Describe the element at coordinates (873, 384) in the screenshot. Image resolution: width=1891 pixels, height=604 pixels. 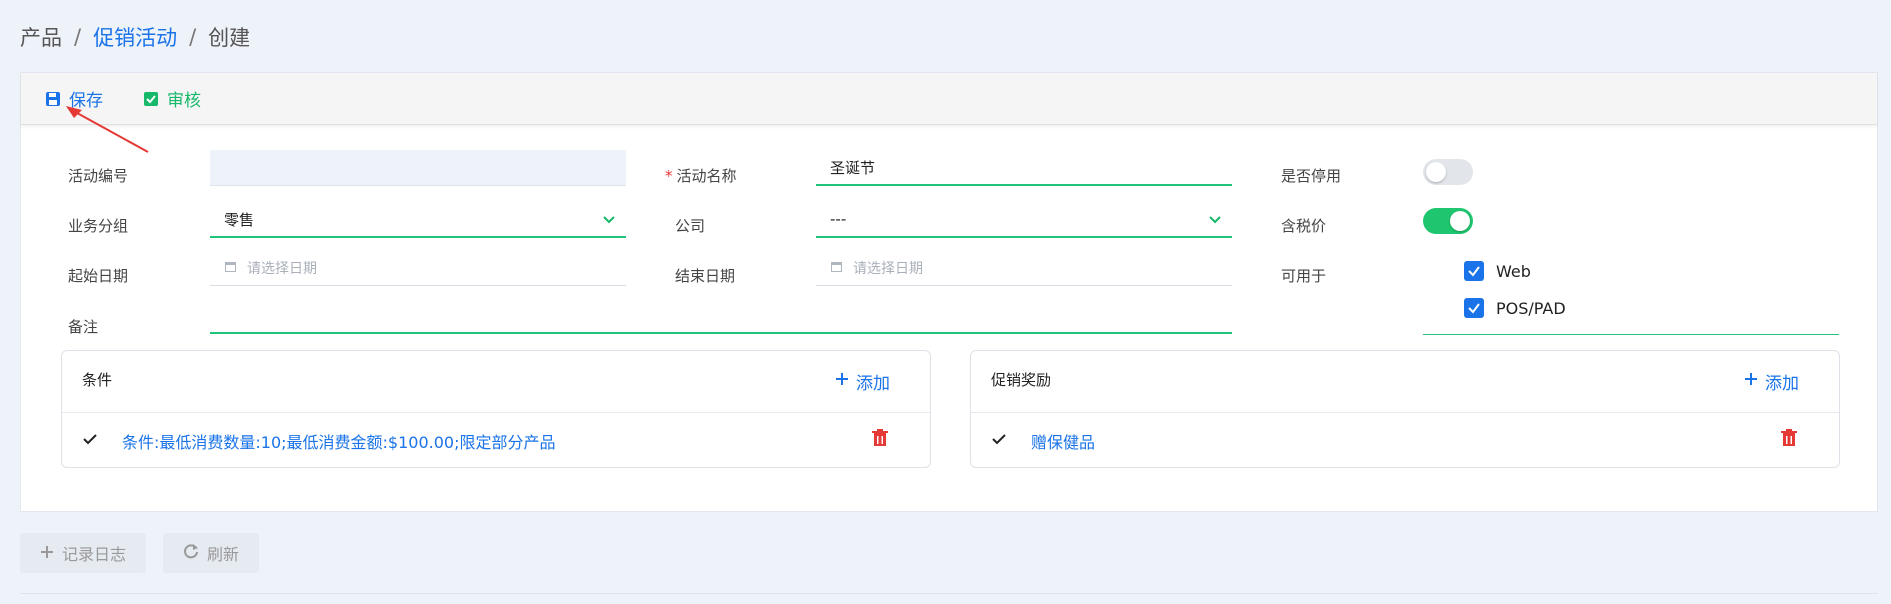
I see `add-condition-label: 添加` at that location.